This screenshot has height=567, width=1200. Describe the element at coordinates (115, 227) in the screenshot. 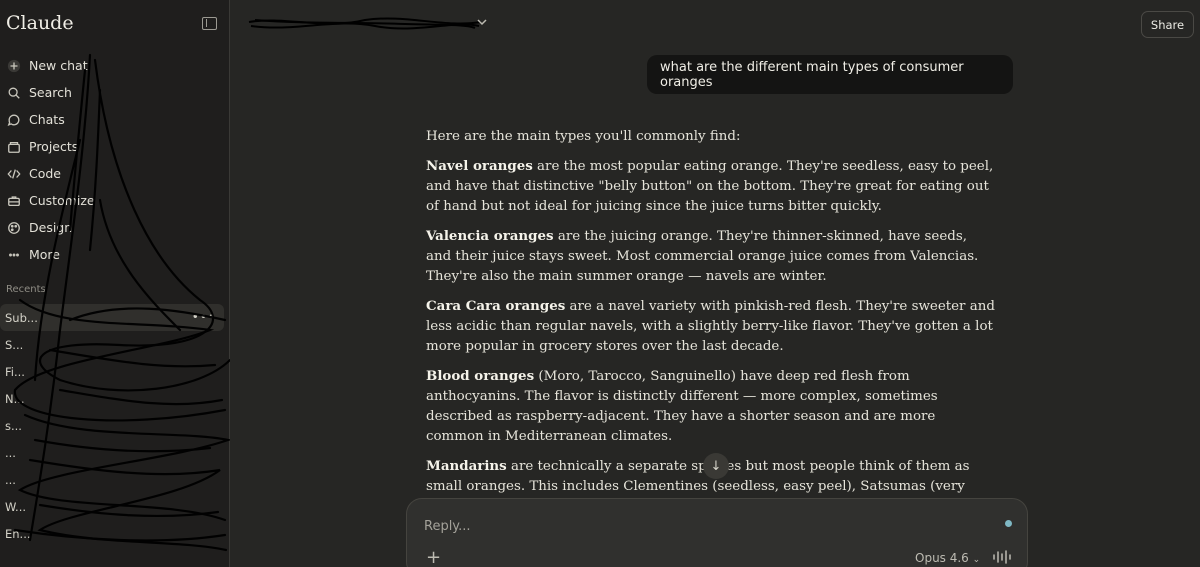

I see `sidebar-item-design: Design` at that location.